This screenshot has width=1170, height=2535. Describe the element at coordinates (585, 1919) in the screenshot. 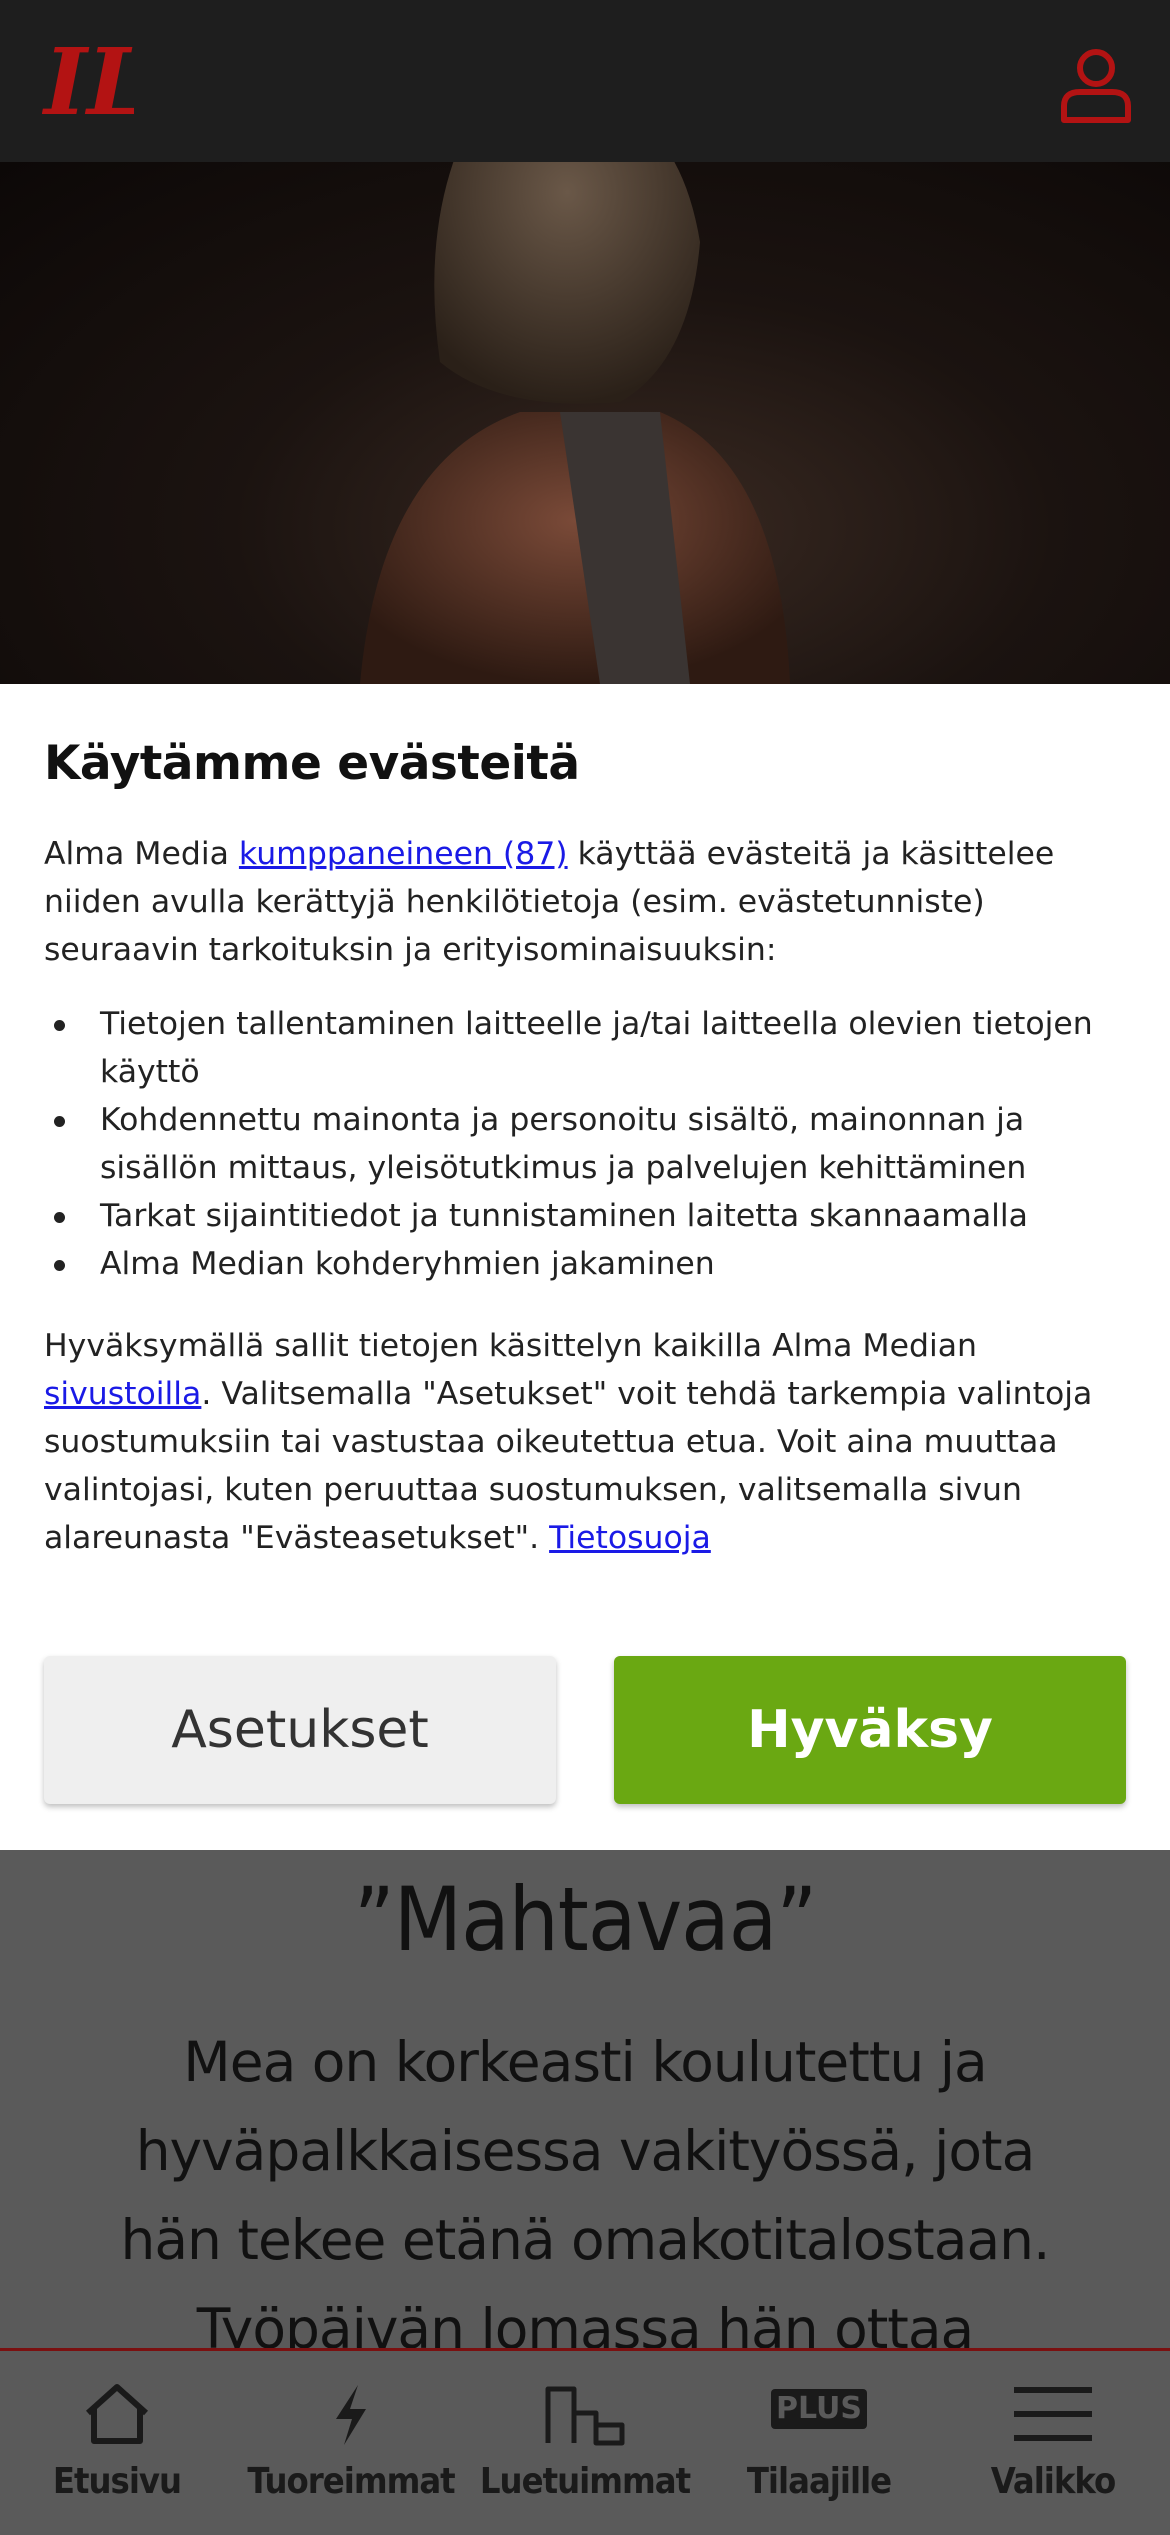

I see `article-quote-heading: ”Mahtavaa”` at that location.